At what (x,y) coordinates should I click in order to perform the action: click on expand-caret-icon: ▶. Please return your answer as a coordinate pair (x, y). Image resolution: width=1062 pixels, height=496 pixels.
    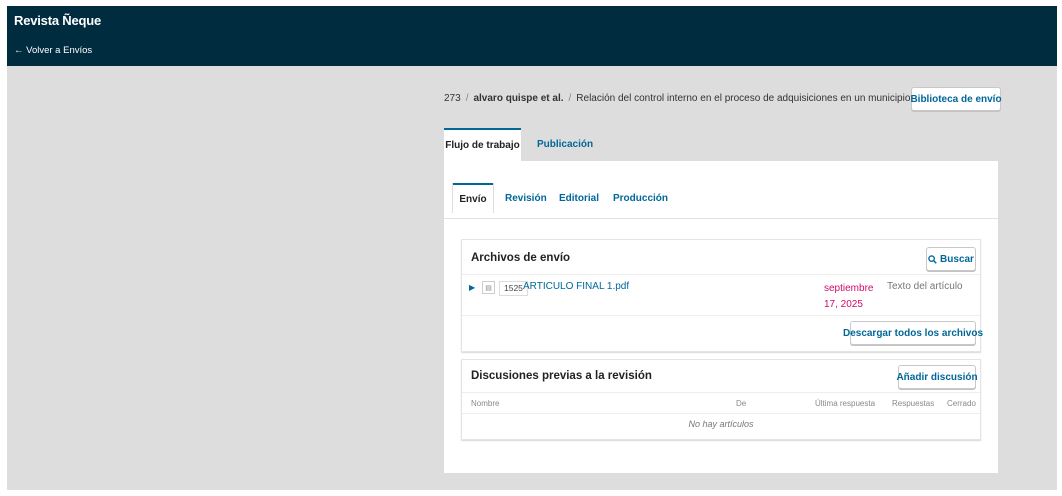
    Looking at the image, I should click on (472, 287).